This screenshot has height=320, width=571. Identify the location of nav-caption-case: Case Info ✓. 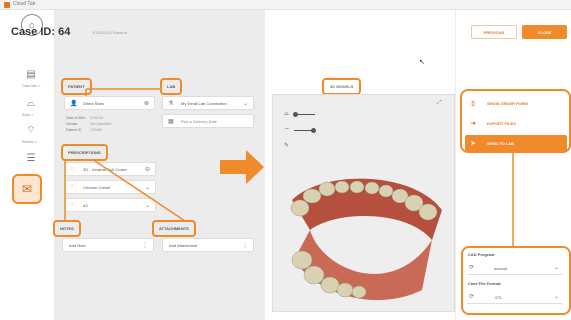
(31, 86).